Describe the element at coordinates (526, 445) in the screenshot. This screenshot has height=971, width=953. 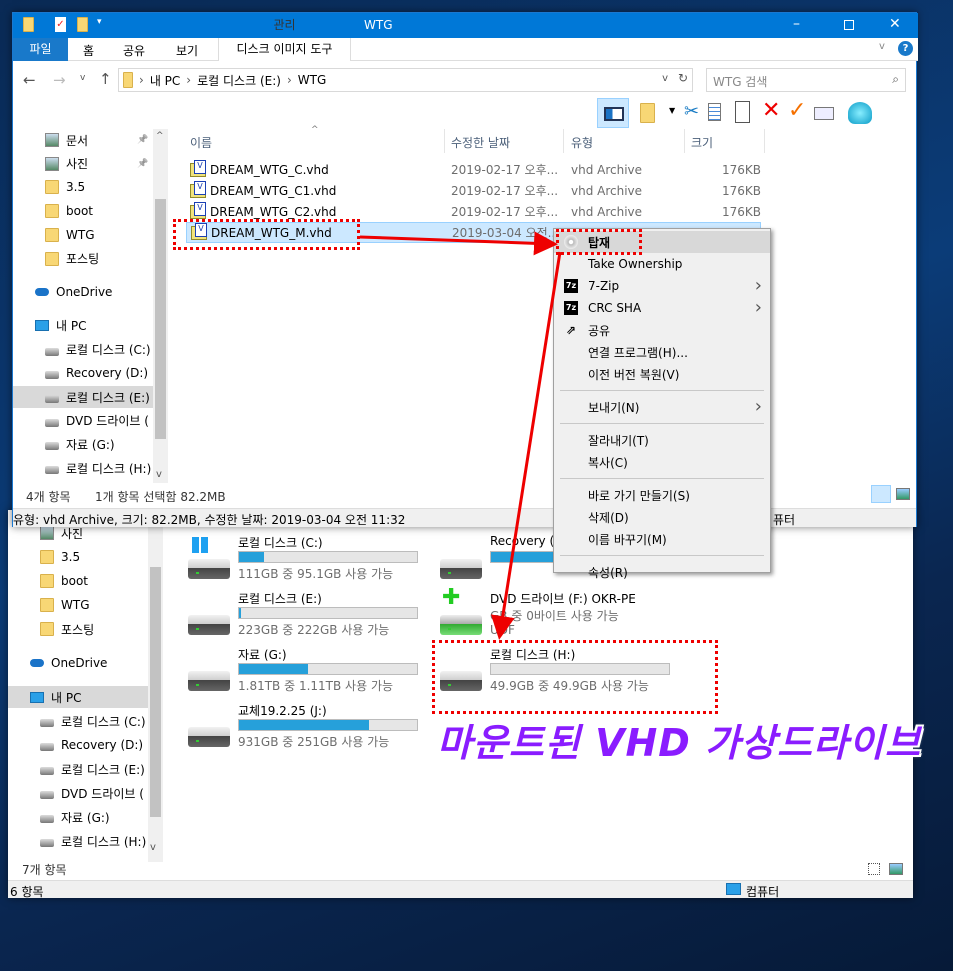
I see `arrow-to-drive` at that location.